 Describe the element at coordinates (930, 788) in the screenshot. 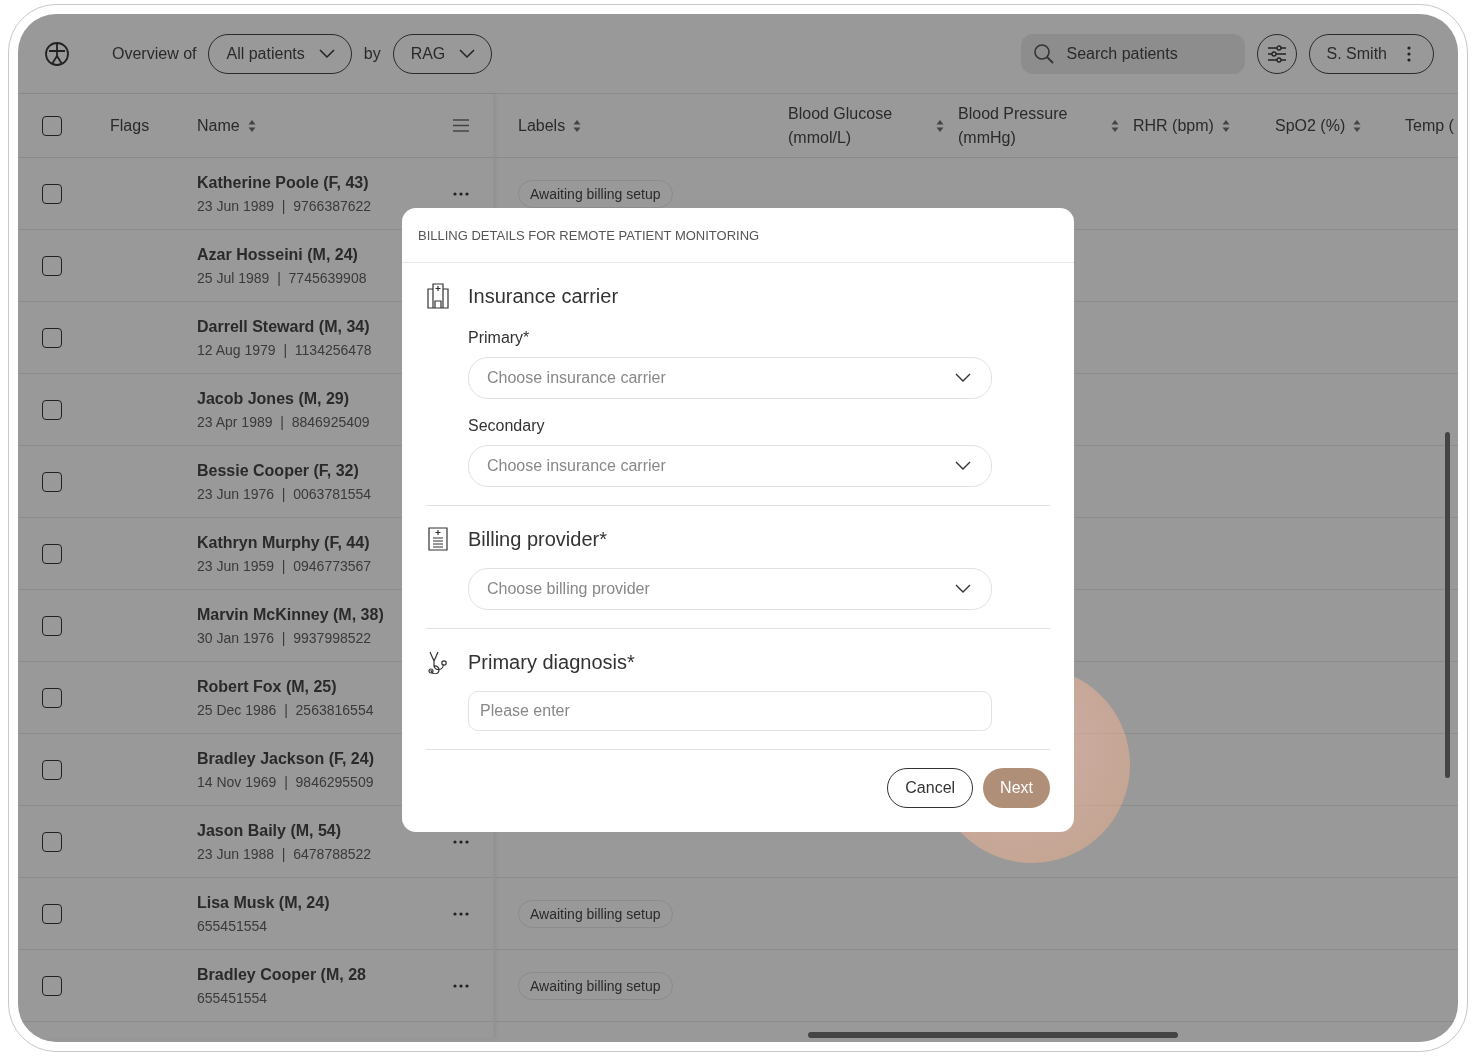

I see `cancel-button: Cancel` at that location.